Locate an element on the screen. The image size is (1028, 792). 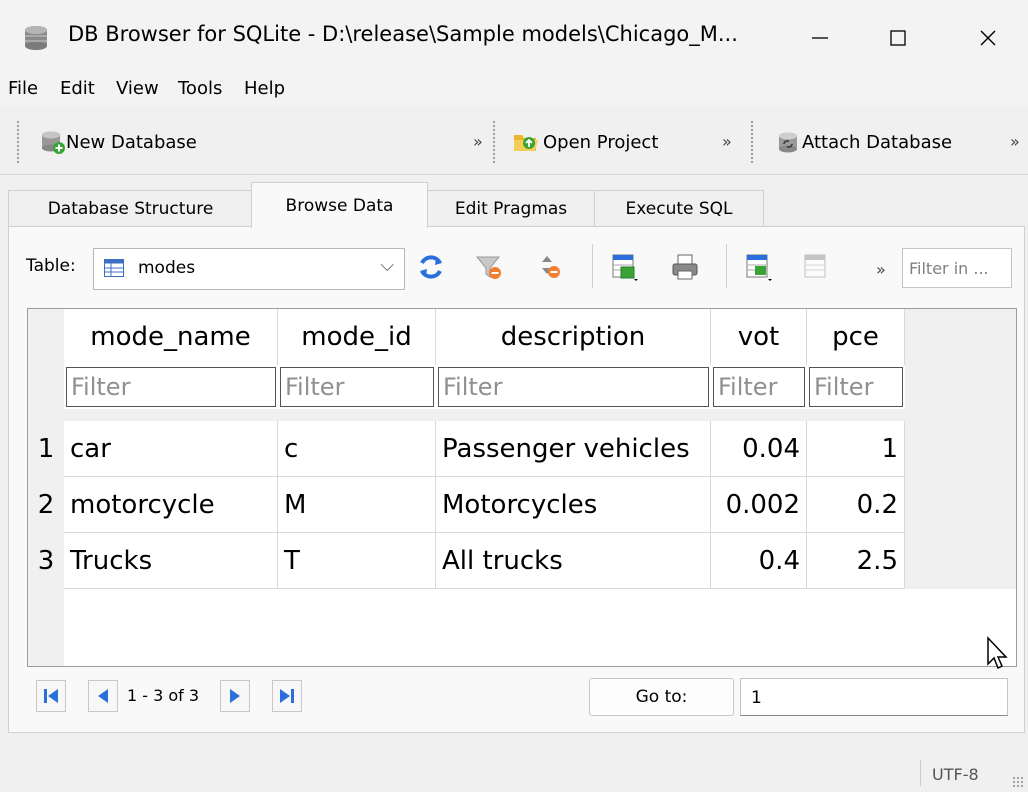
insert-record-icon is located at coordinates (759, 267).